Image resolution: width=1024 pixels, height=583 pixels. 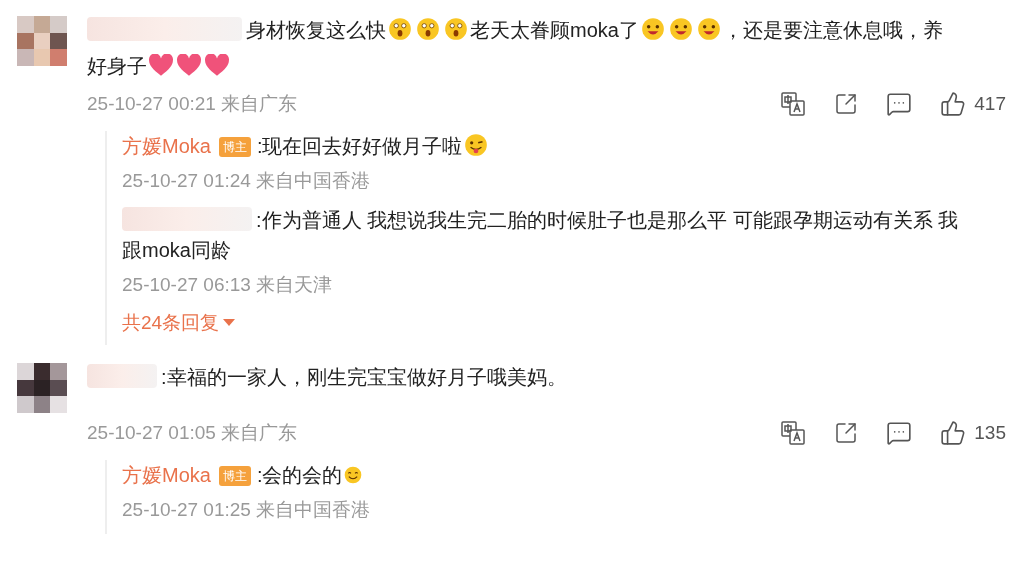 I want to click on reply-timestamp: 25-10-27 06:13 来自天津, so click(x=227, y=284).